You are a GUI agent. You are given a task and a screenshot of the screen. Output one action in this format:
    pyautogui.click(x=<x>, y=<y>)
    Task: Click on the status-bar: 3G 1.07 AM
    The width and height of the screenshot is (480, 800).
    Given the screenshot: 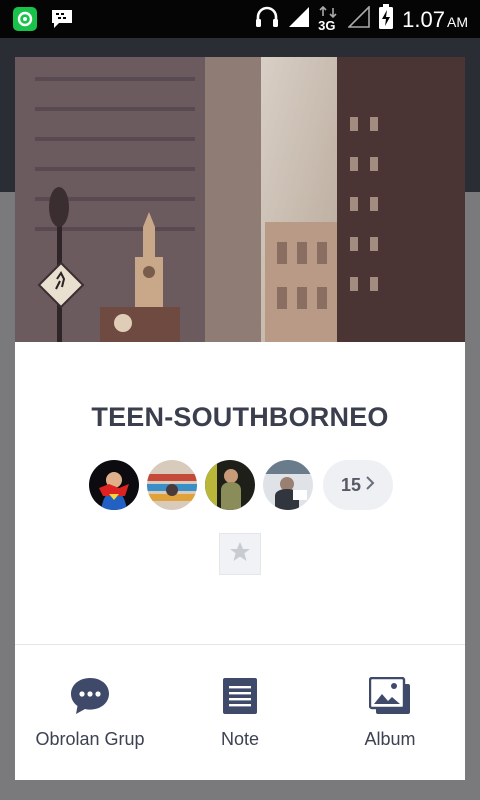 What is the action you would take?
    pyautogui.click(x=240, y=19)
    